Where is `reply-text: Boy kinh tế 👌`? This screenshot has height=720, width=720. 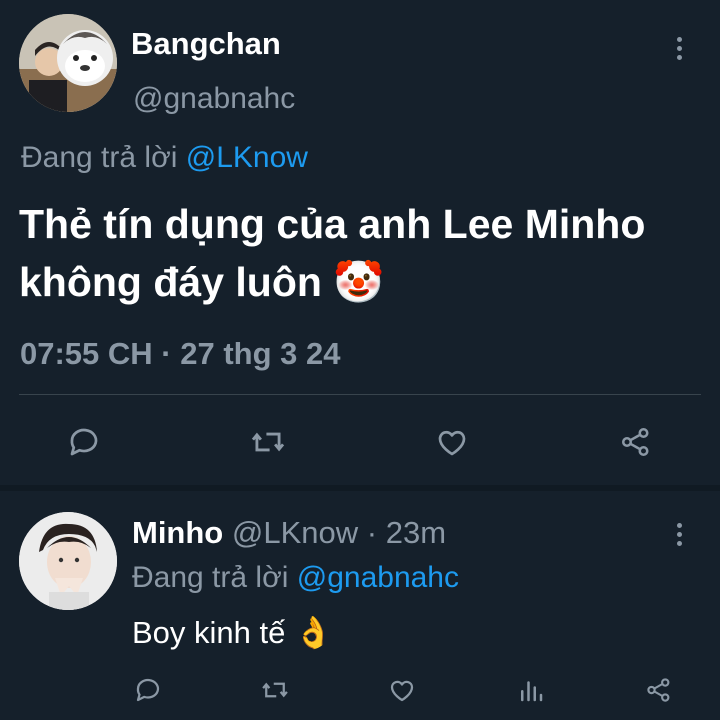
reply-text: Boy kinh tế 👌 is located at coordinates (232, 632).